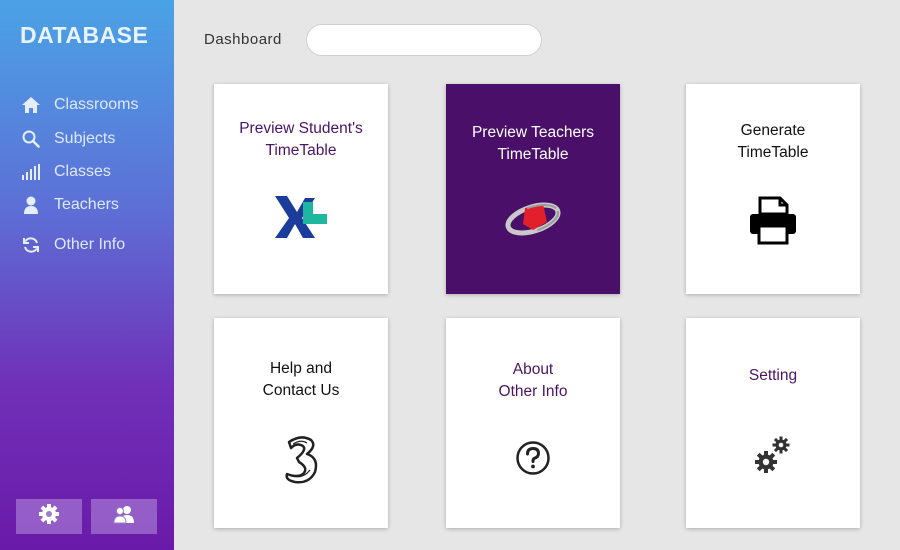 The image size is (900, 550). Describe the element at coordinates (301, 423) in the screenshot. I see `card-help-contact: Help and Contact Us` at that location.